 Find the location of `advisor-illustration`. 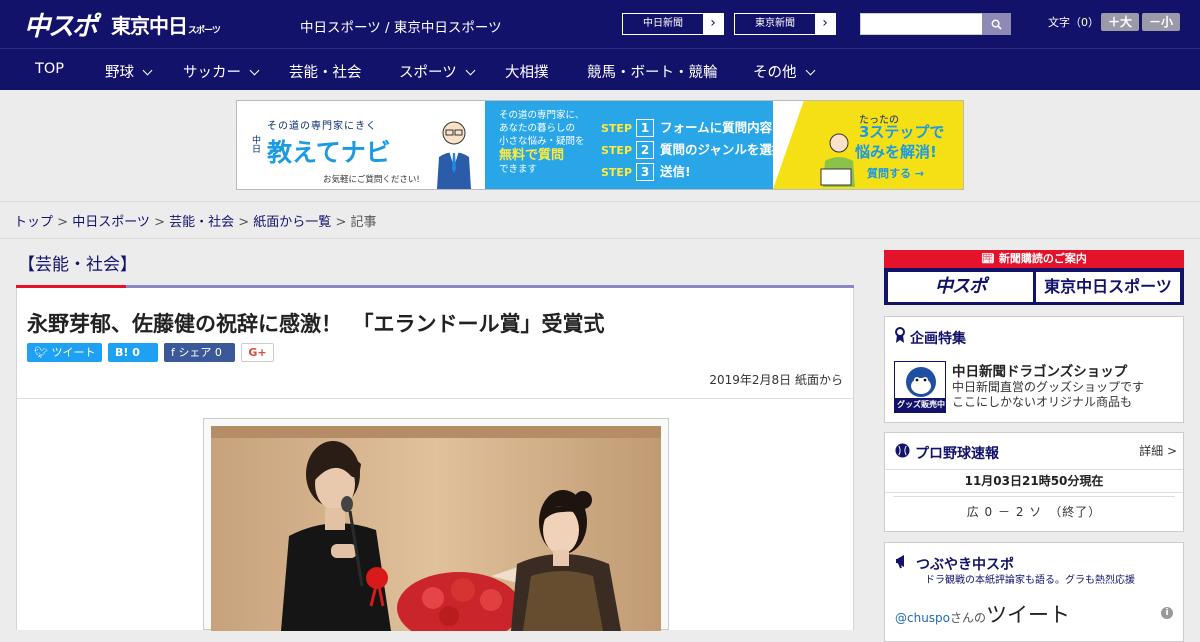

advisor-illustration is located at coordinates (454, 155).